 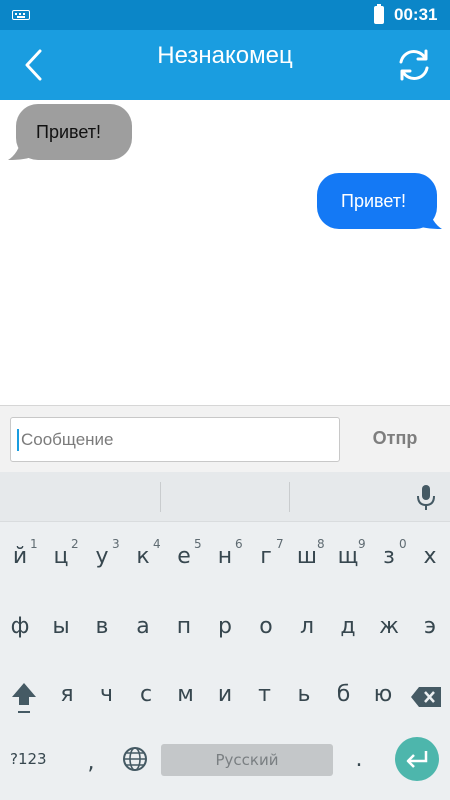 I want to click on key-label: е, so click(x=184, y=556).